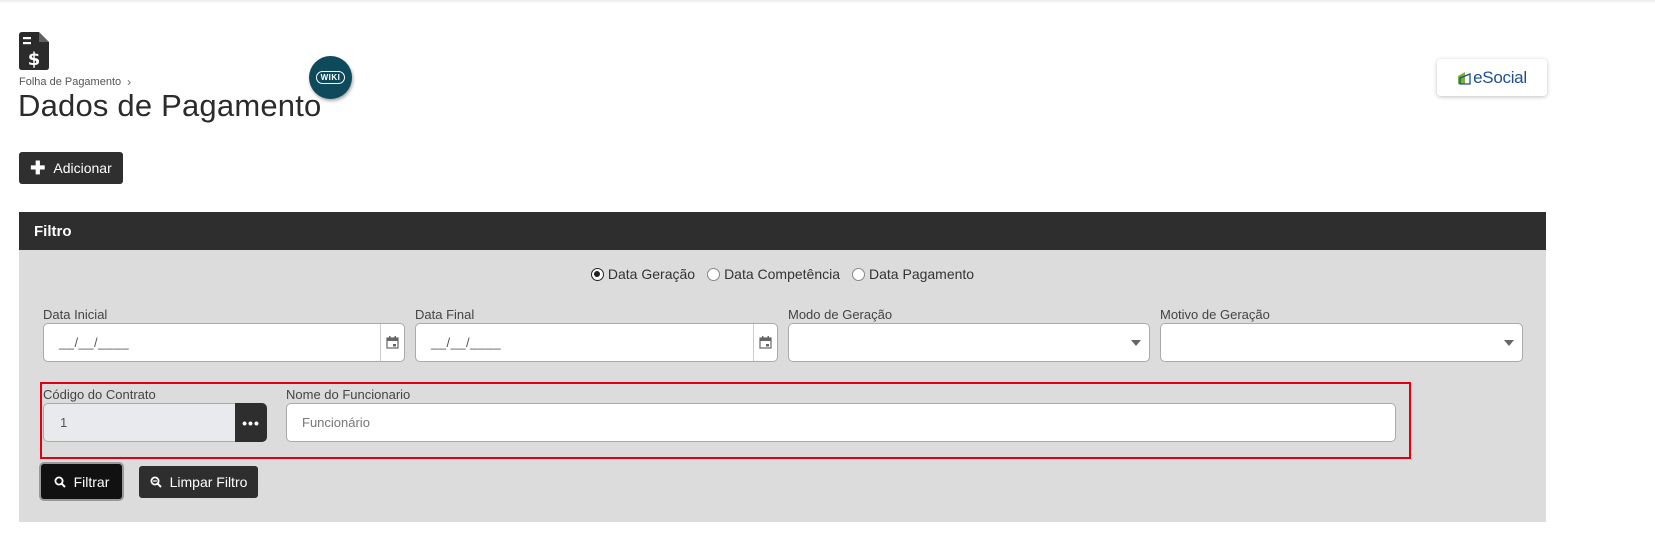 This screenshot has width=1655, height=547. Describe the element at coordinates (38, 168) in the screenshot. I see `plus-icon: ✚` at that location.